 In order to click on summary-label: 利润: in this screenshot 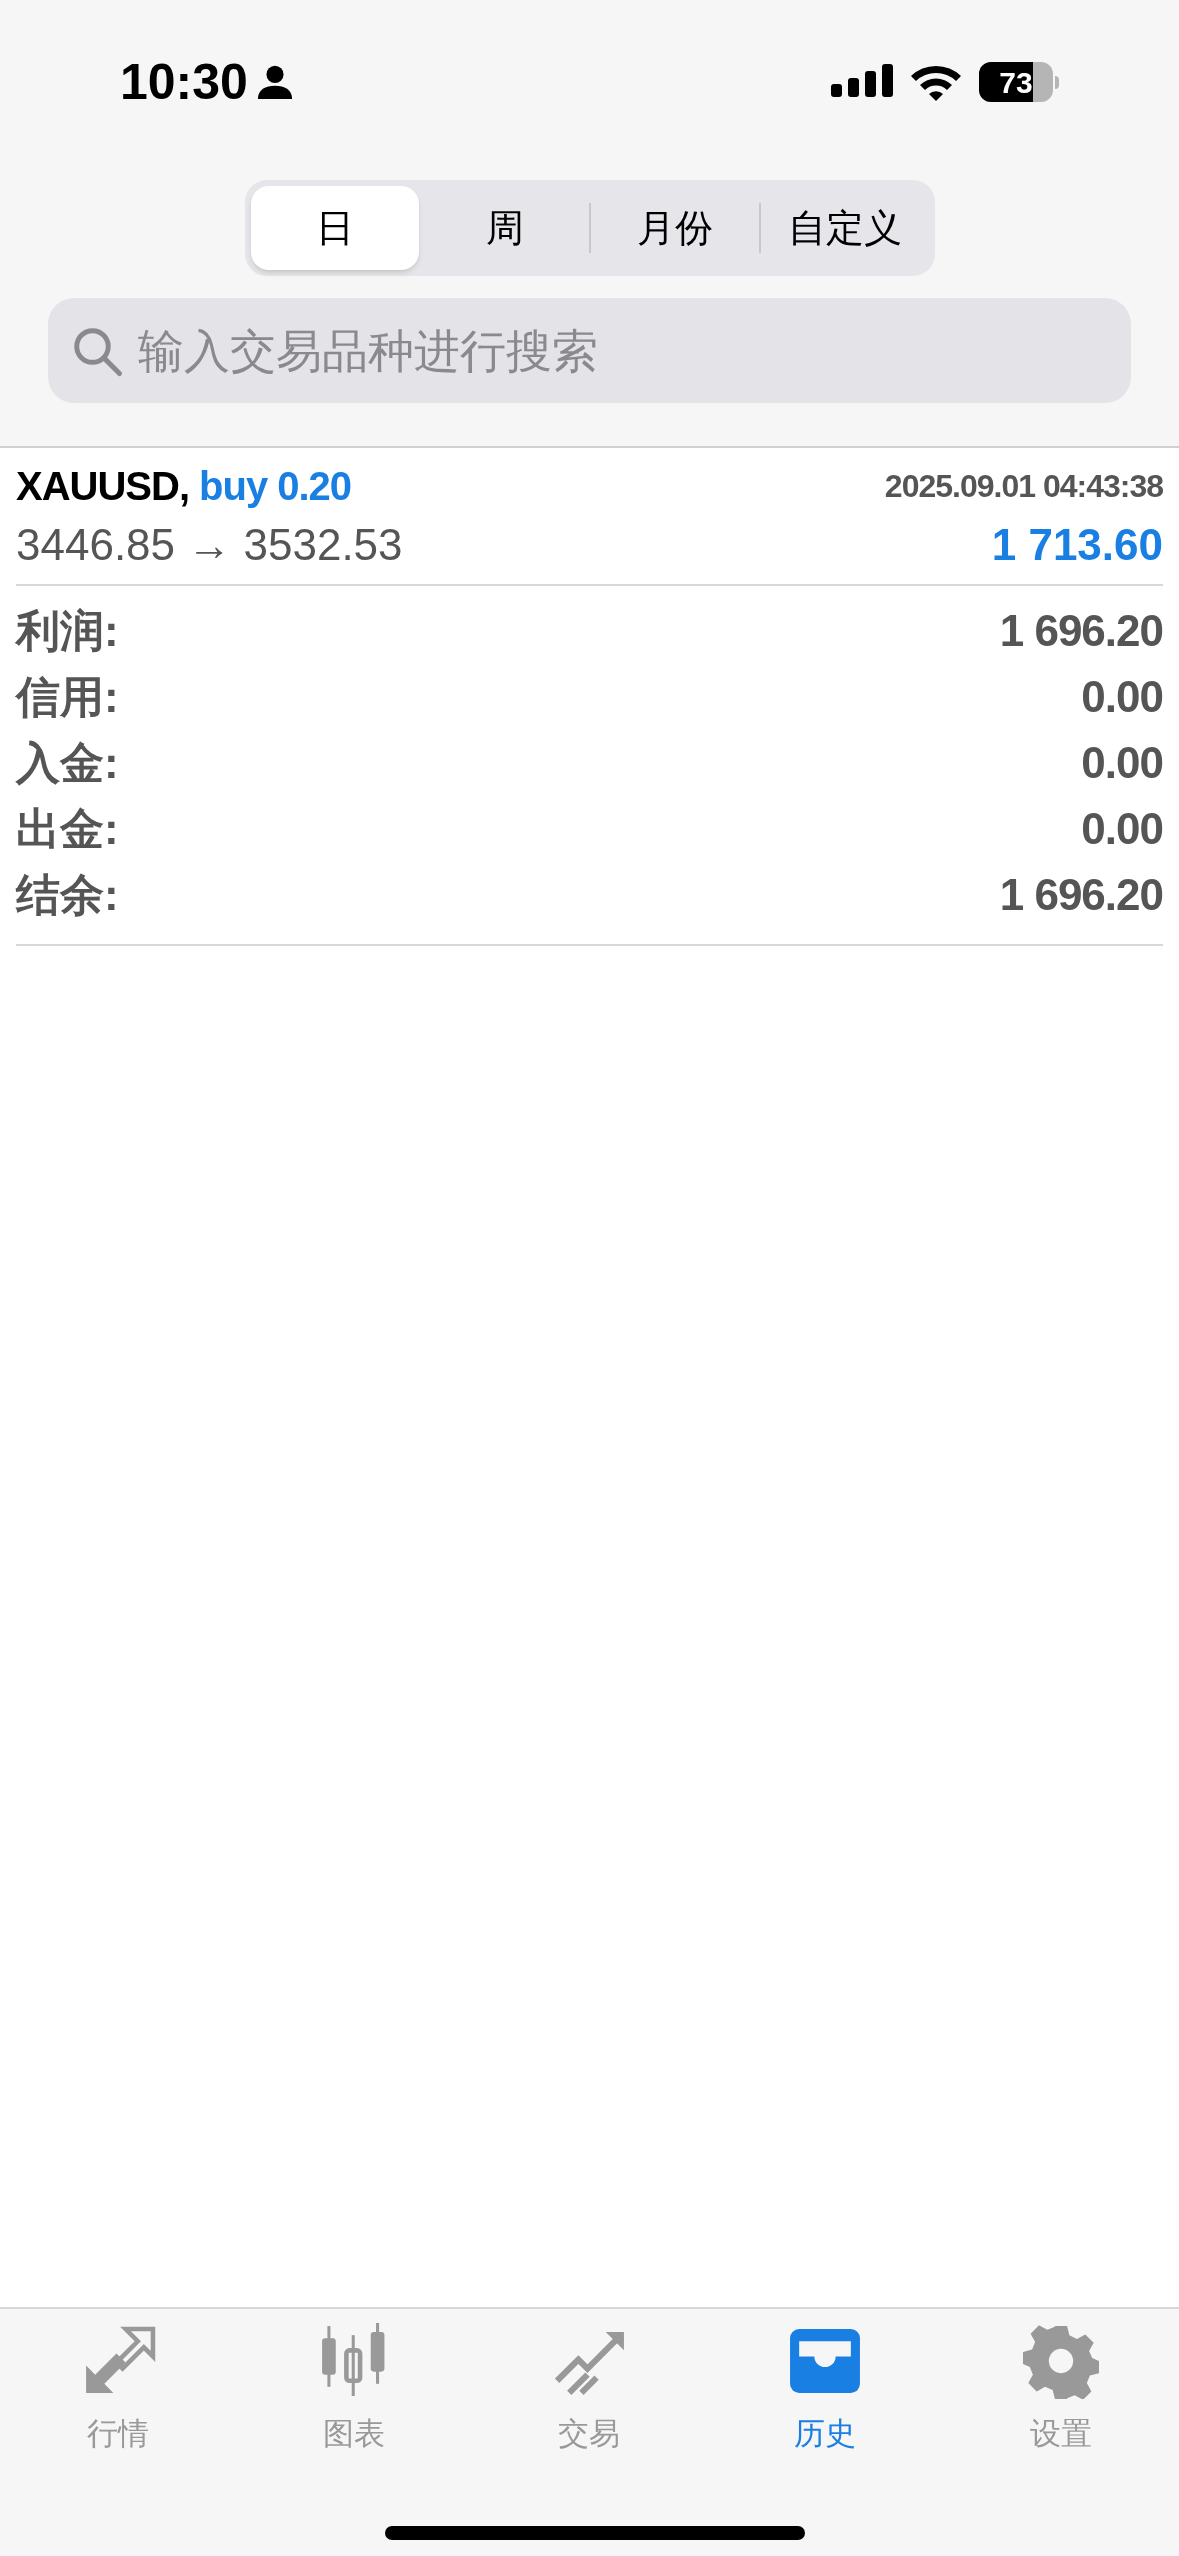, I will do `click(67, 631)`.